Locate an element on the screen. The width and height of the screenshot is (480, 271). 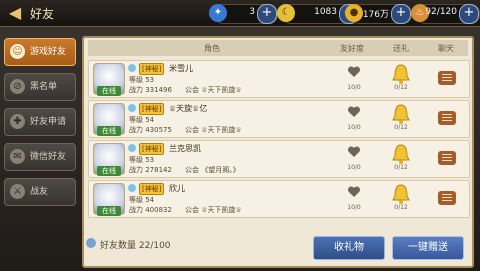
player-guild: 公会 《望月阁。》 is located at coordinates (212, 170).